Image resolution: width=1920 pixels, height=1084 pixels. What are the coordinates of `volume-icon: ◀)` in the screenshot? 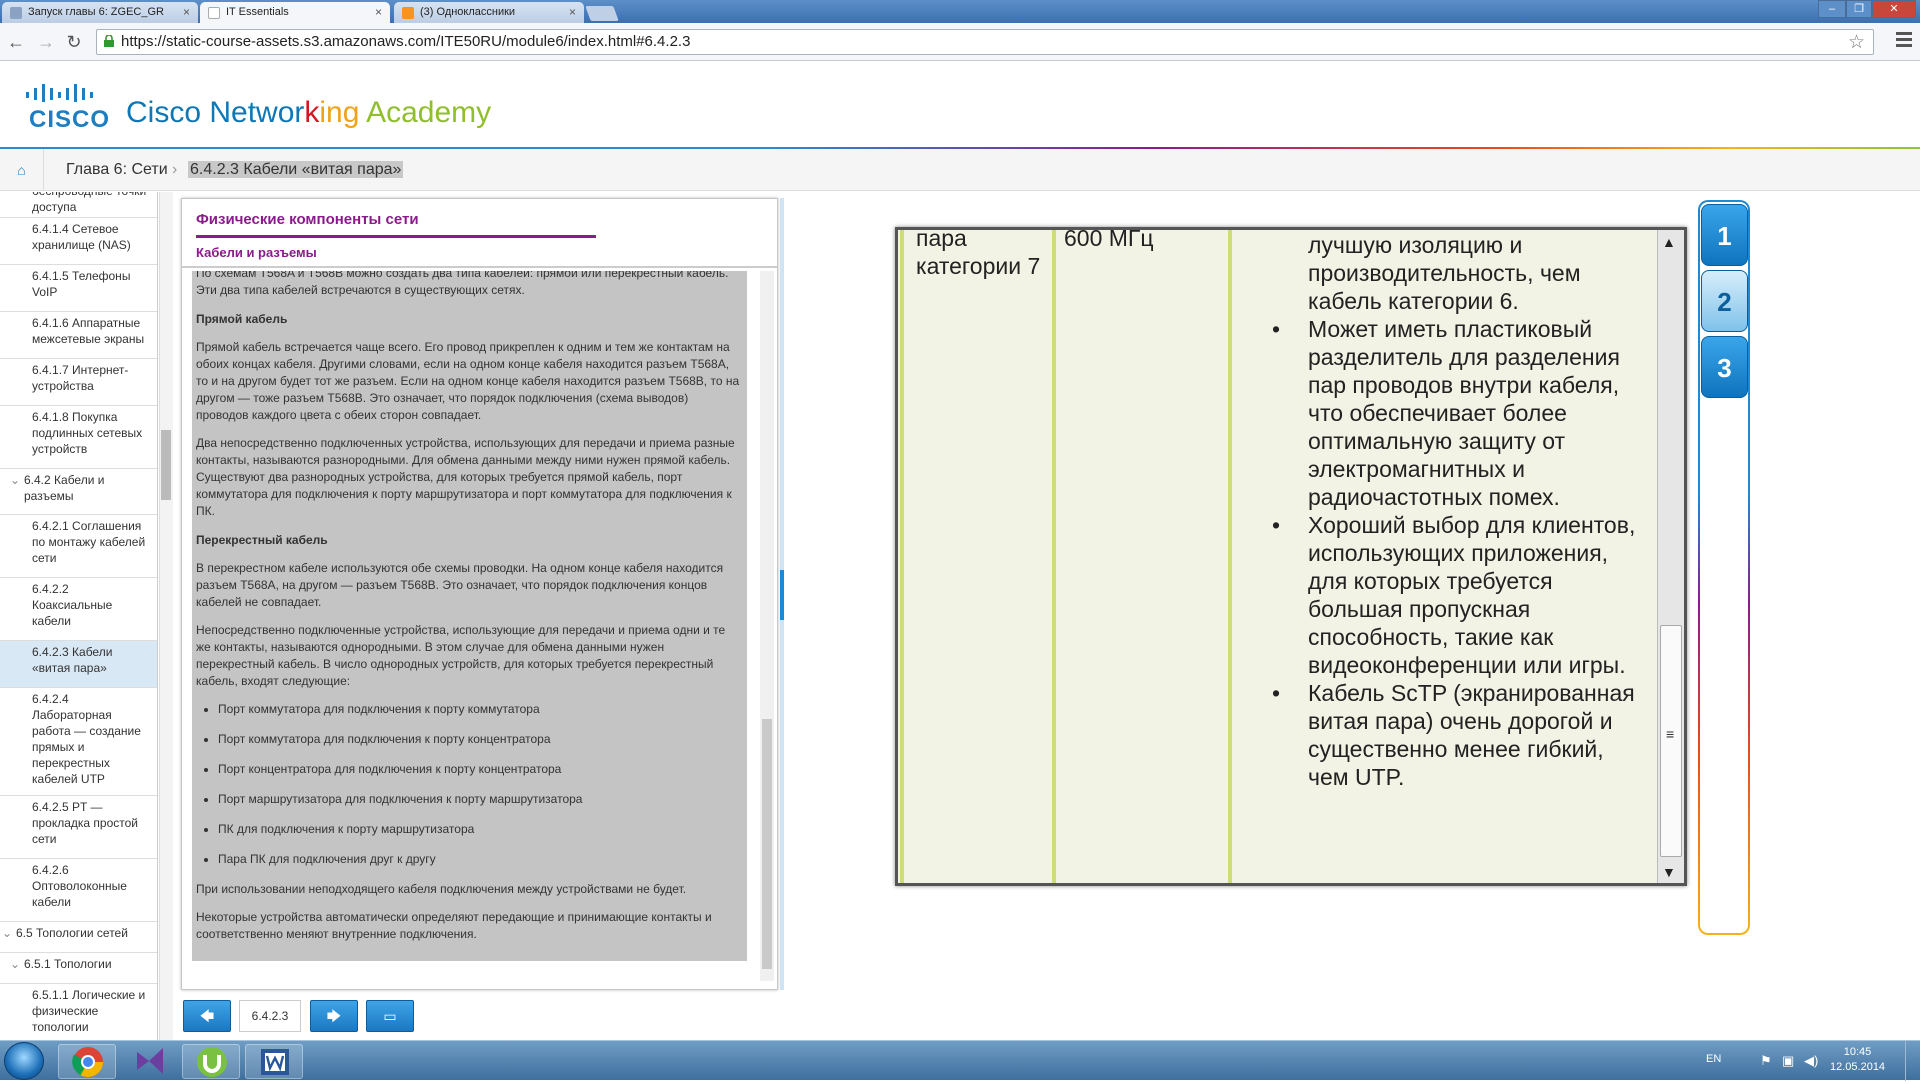 It's located at (1811, 1061).